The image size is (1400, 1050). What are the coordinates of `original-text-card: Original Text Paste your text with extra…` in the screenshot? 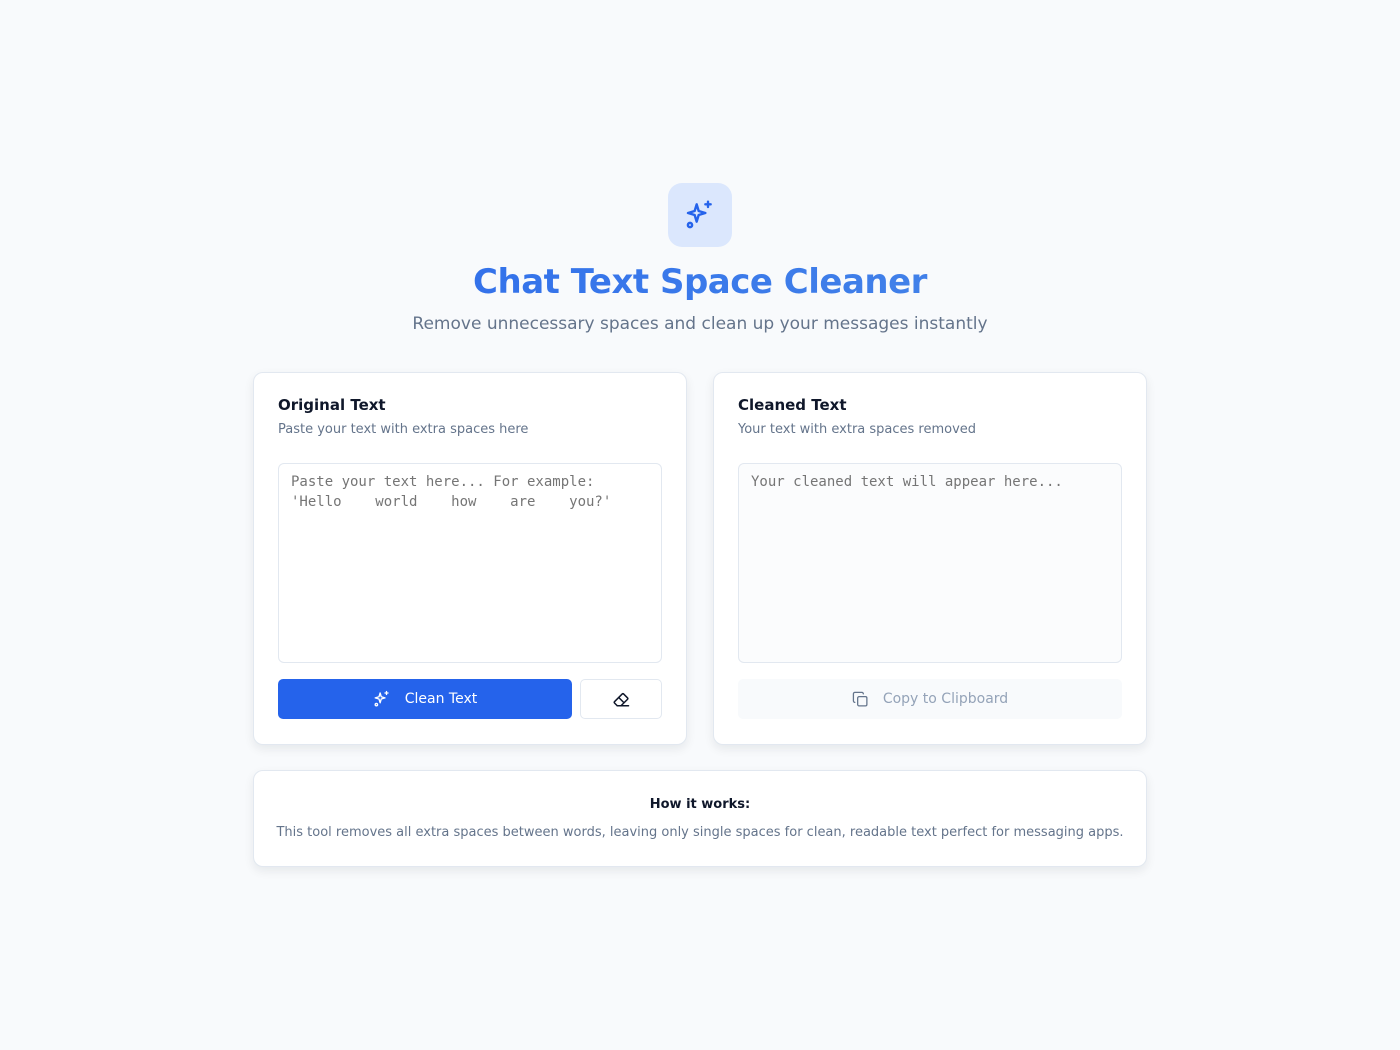 It's located at (470, 558).